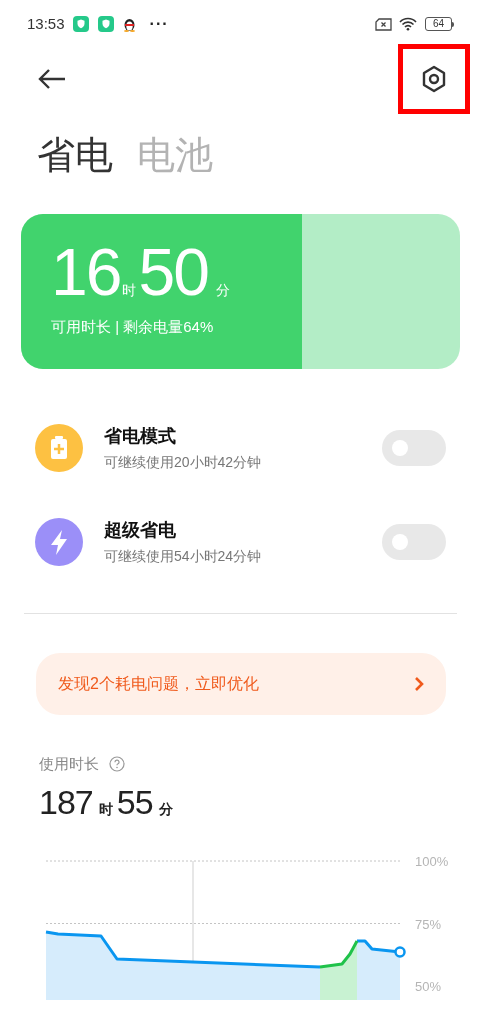 This screenshot has width=481, height=1016. What do you see at coordinates (165, 809) in the screenshot?
I see `usage-minutes-unit: 分` at bounding box center [165, 809].